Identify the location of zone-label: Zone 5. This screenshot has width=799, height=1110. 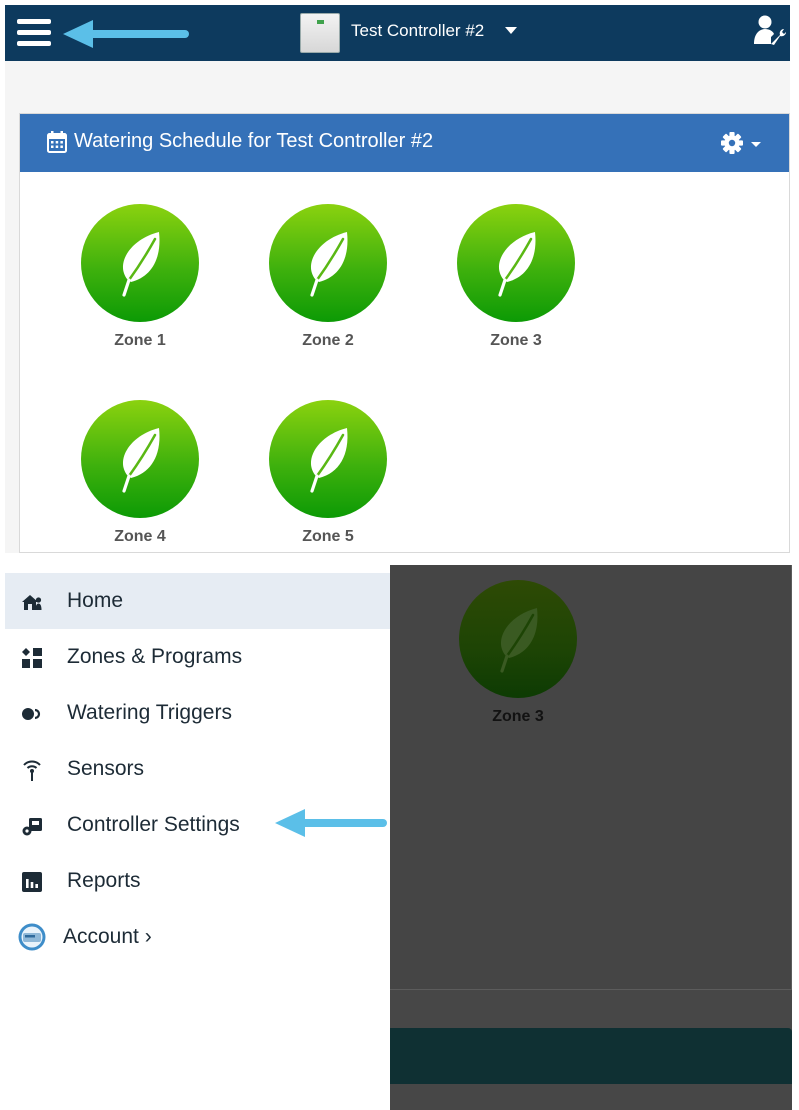
(328, 536).